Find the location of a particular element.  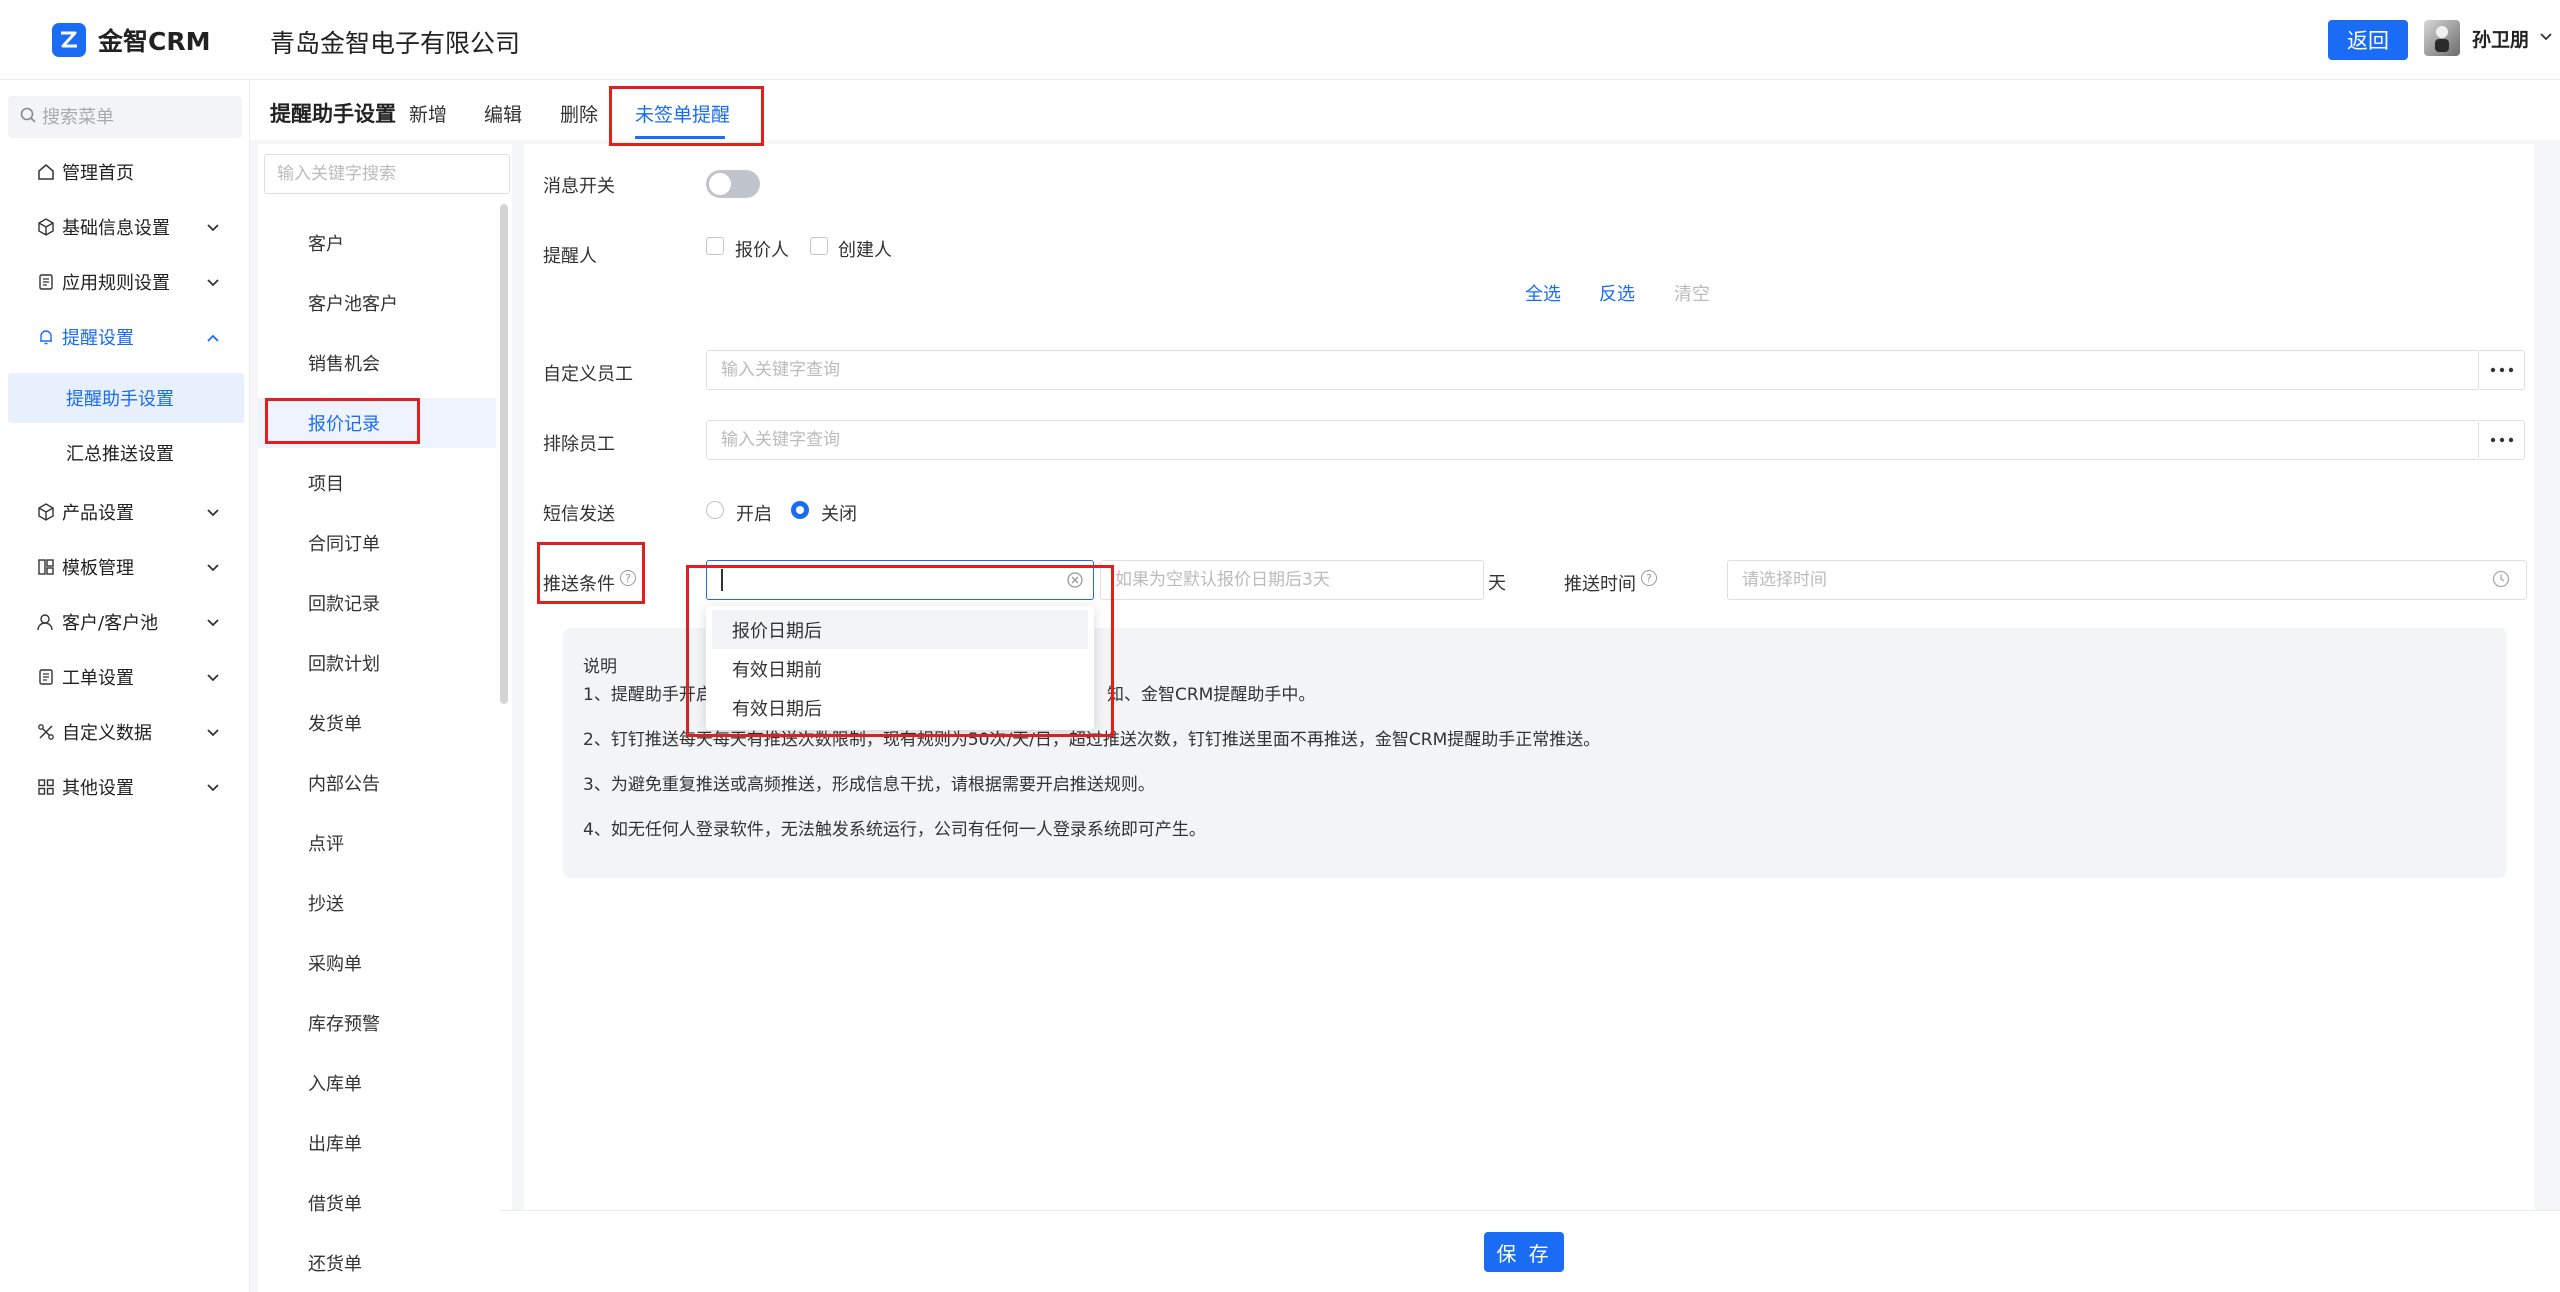

creator-checkbox is located at coordinates (819, 246).